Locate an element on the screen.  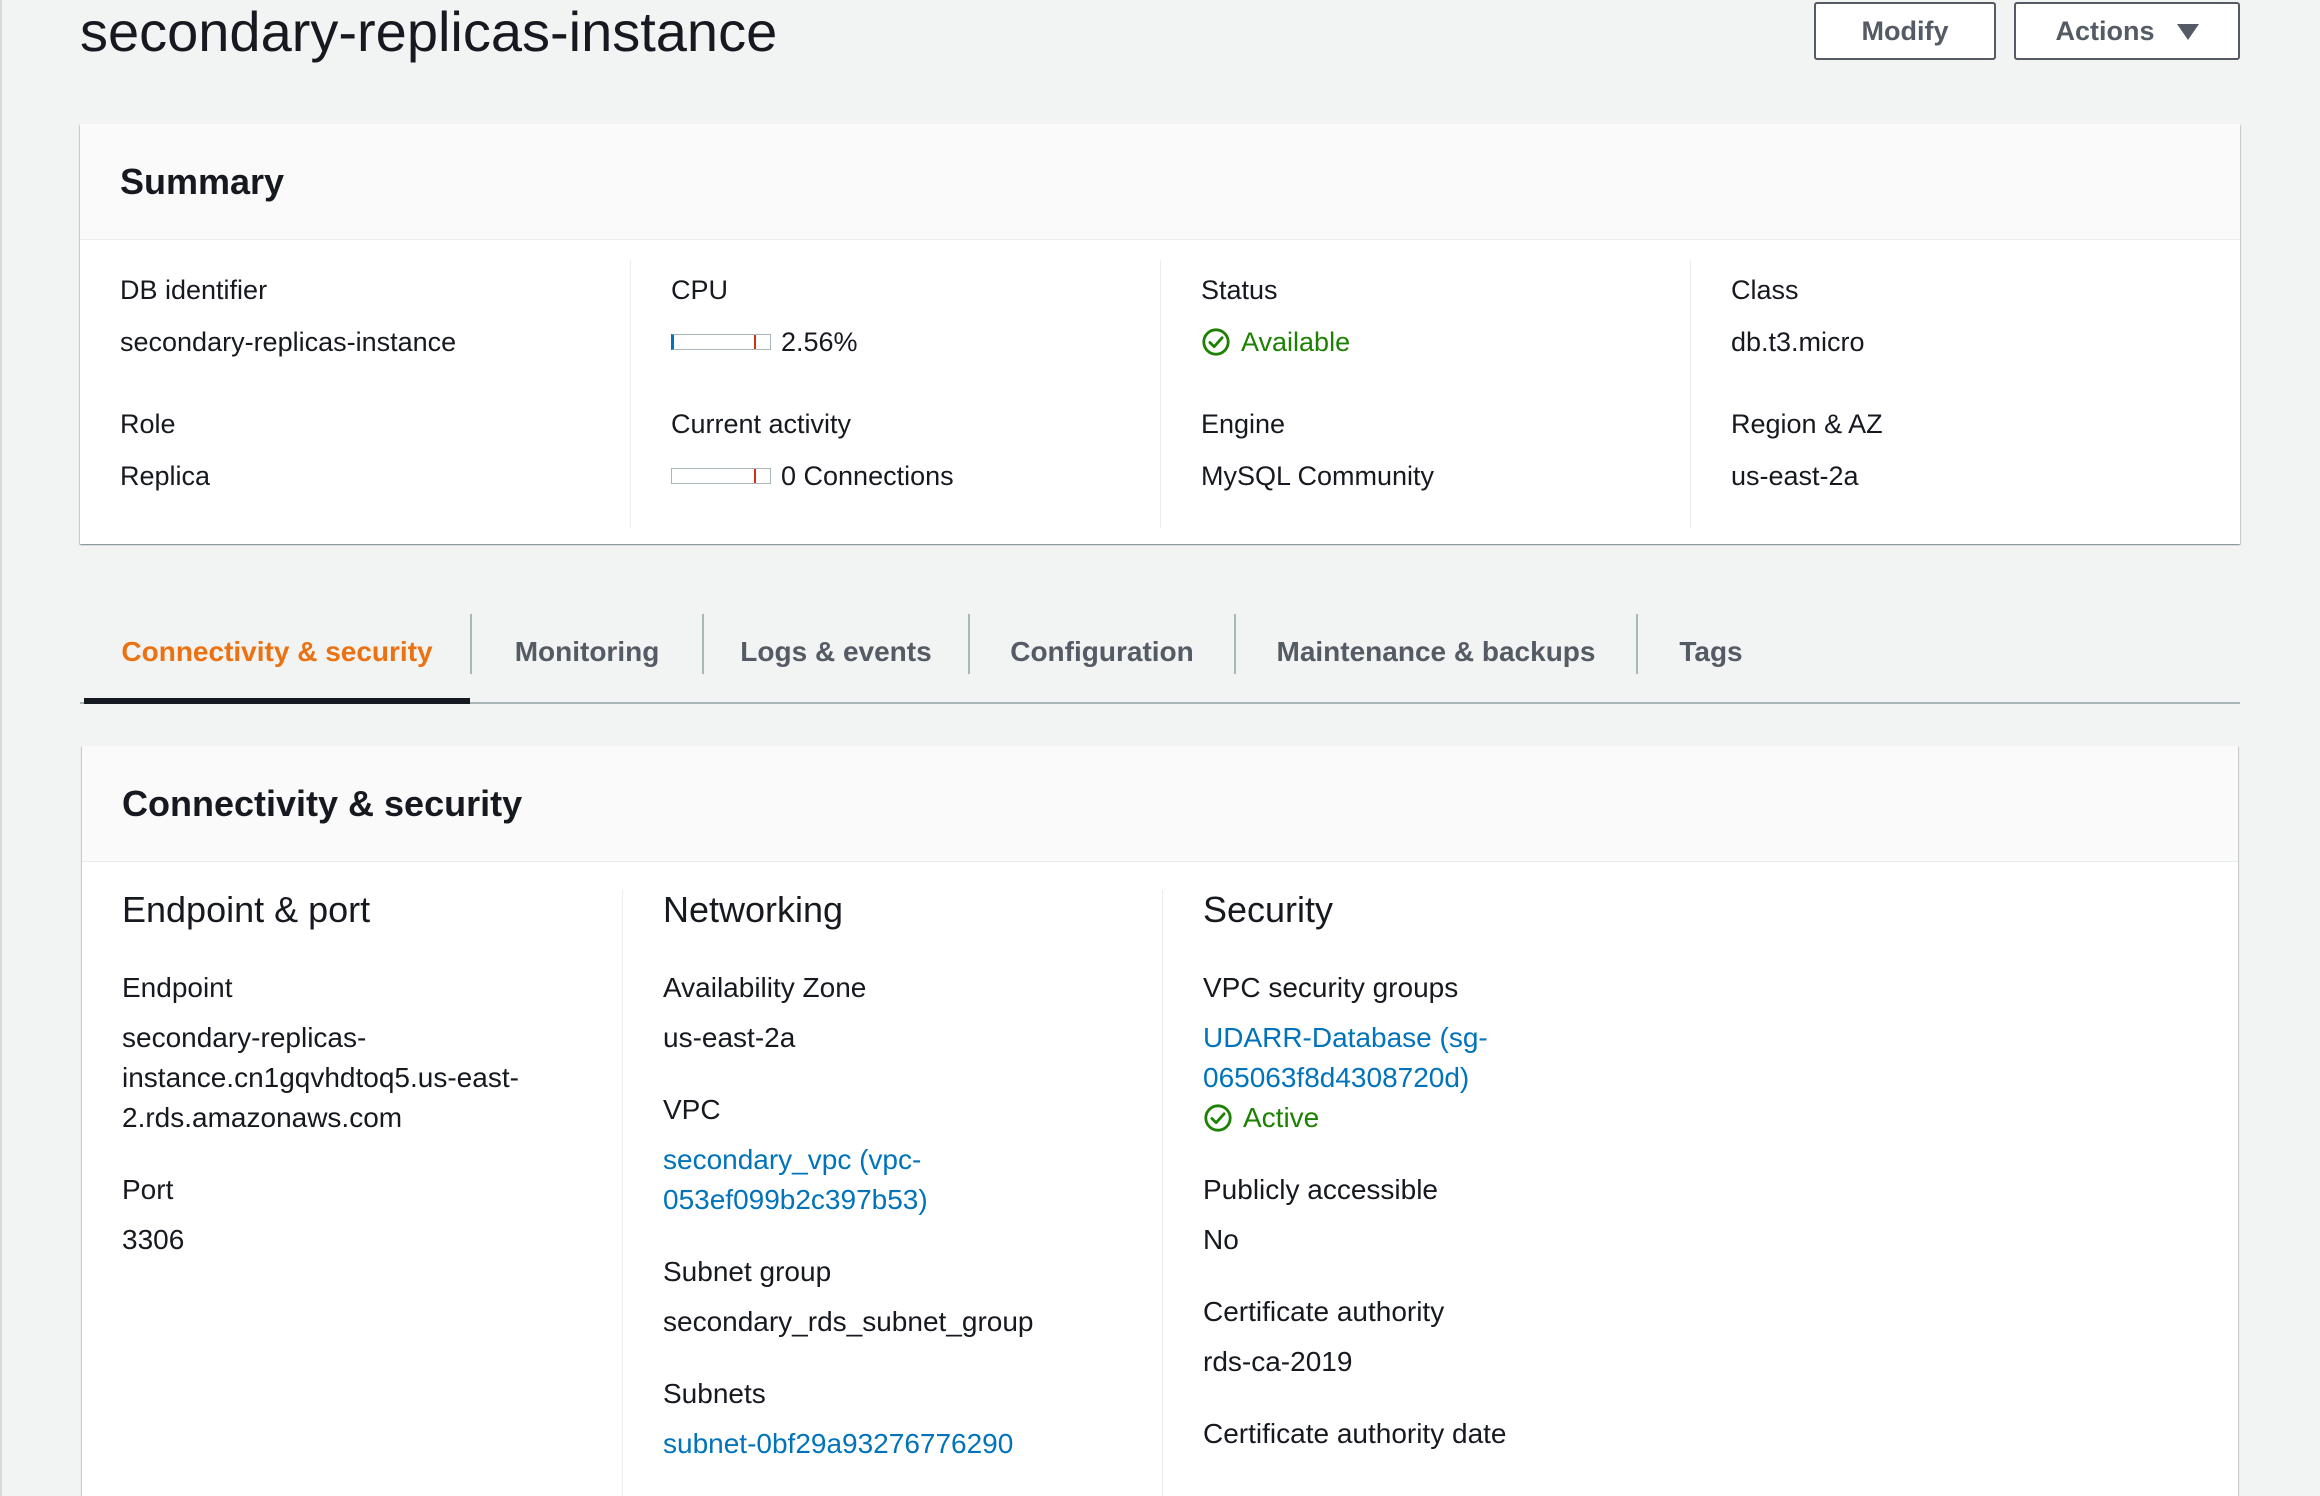
endpoint-port-heading: Endpoint & port is located at coordinates (246, 909).